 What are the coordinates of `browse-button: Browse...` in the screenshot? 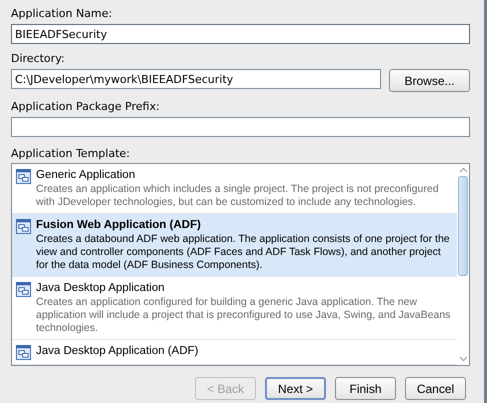 It's located at (429, 80).